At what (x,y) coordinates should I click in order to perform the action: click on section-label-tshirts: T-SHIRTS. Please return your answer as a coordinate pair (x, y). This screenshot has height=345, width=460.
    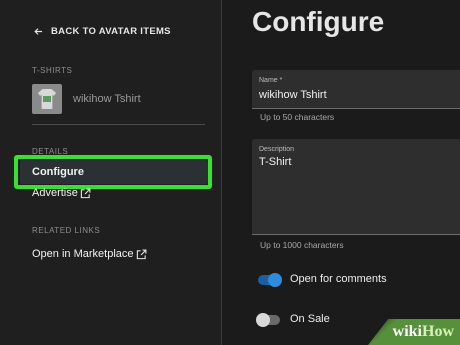
    Looking at the image, I should click on (52, 70).